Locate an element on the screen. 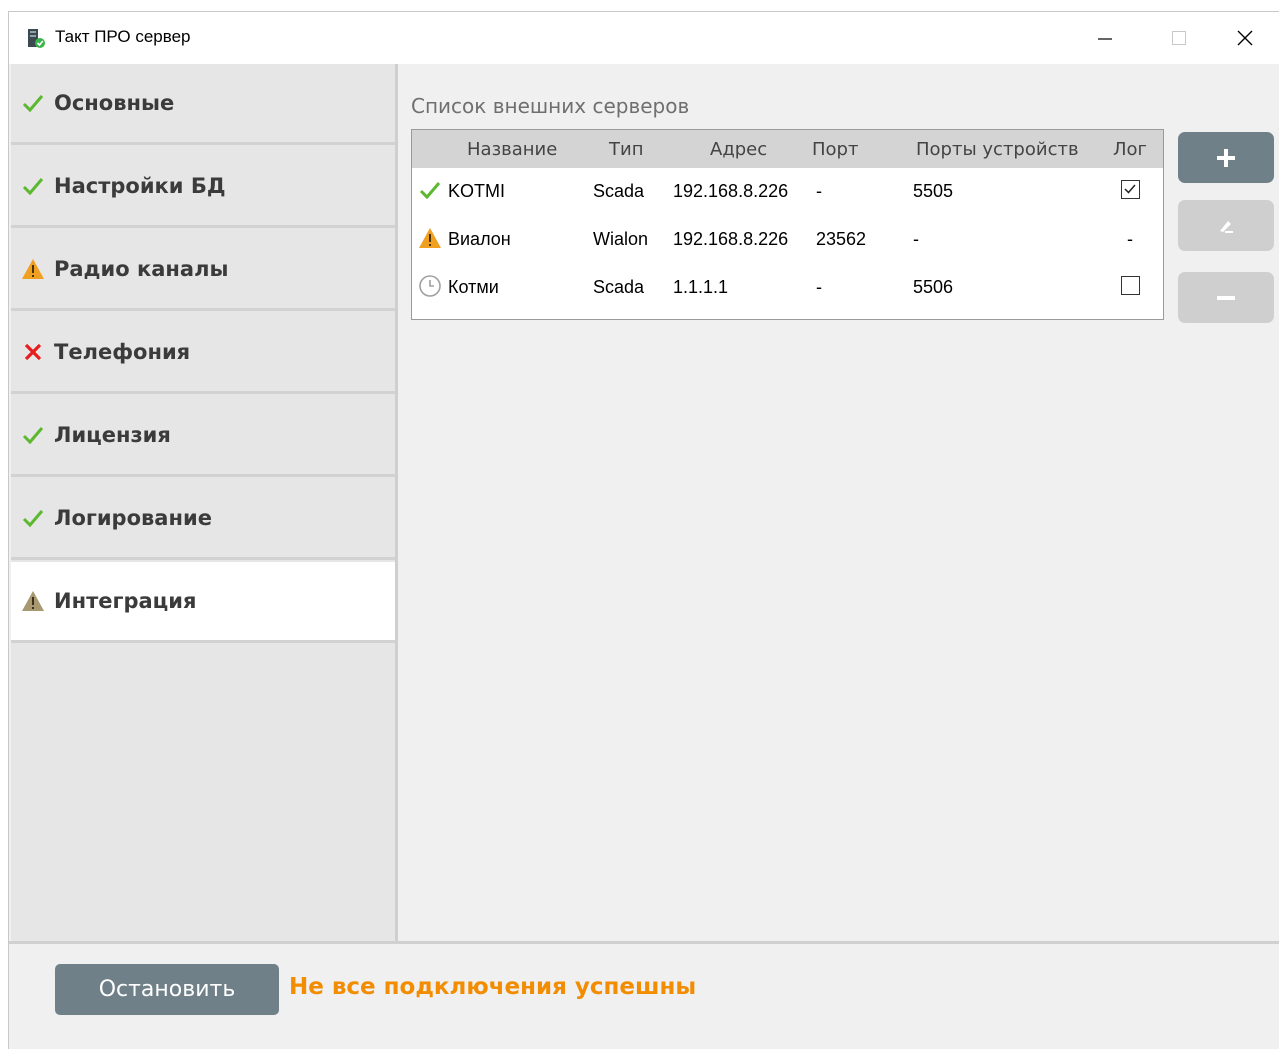  cross-icon is located at coordinates (33, 352).